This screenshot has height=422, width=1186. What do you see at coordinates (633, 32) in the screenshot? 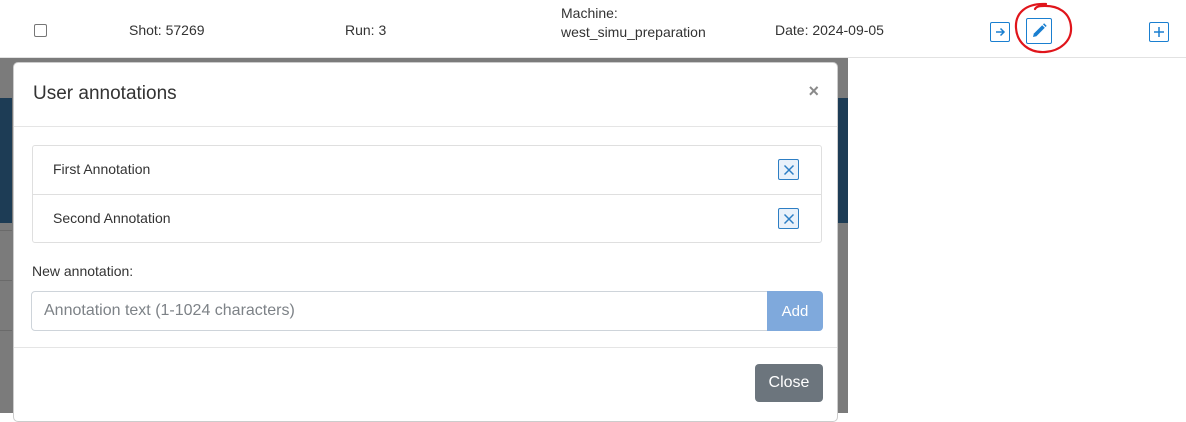
I see `machine-value: west_simu_preparation` at bounding box center [633, 32].